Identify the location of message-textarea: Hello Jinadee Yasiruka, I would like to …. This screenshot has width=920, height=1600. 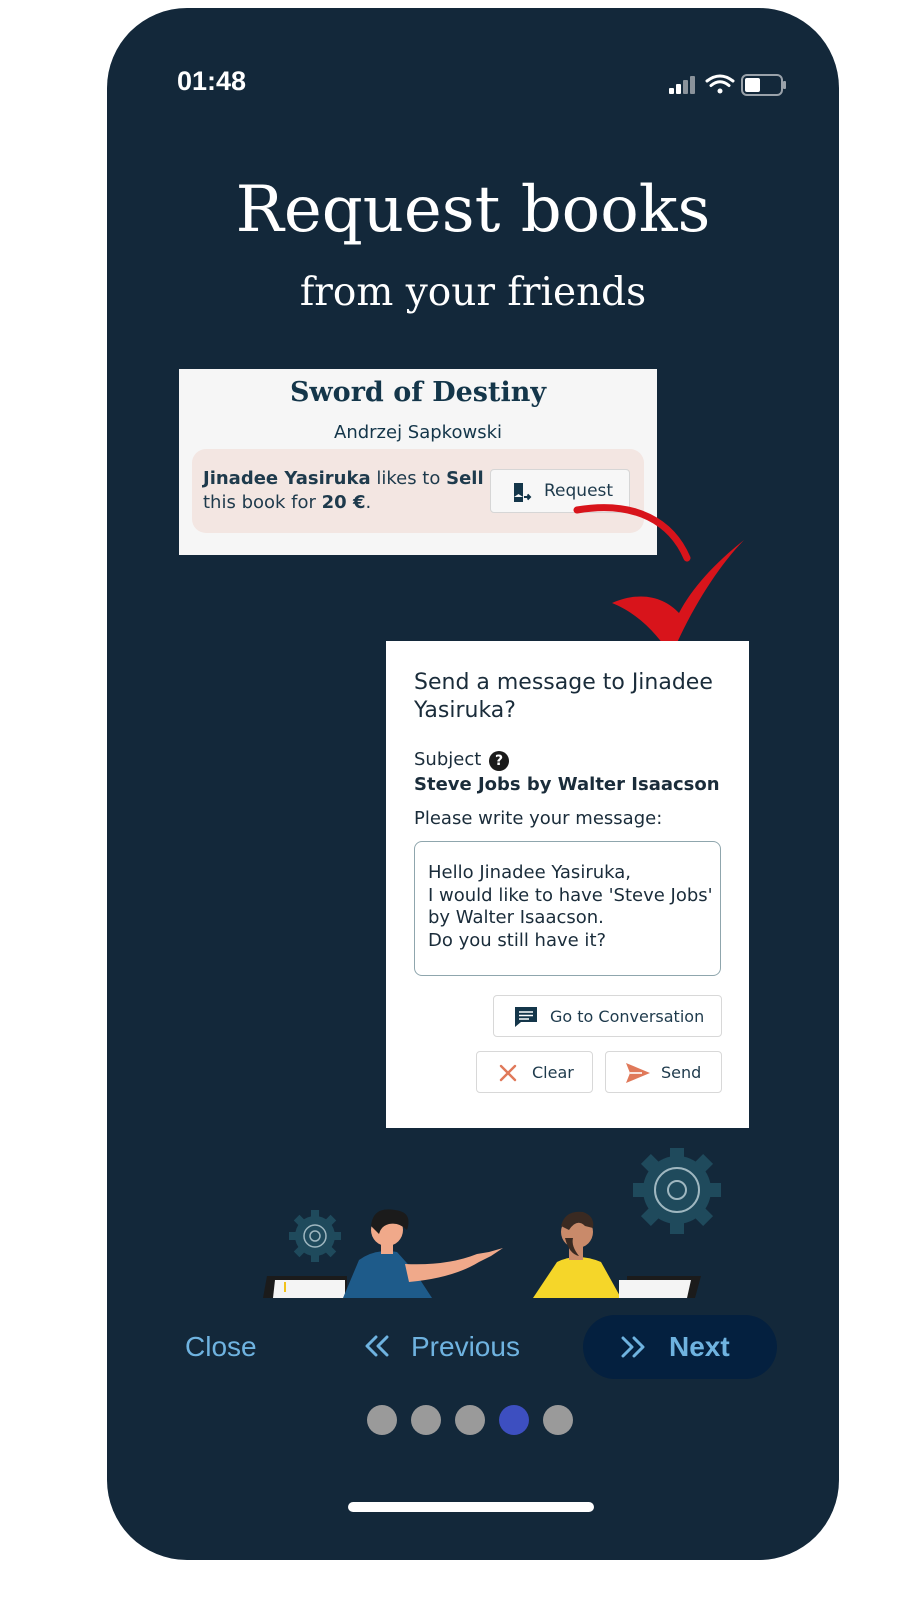
(567, 908).